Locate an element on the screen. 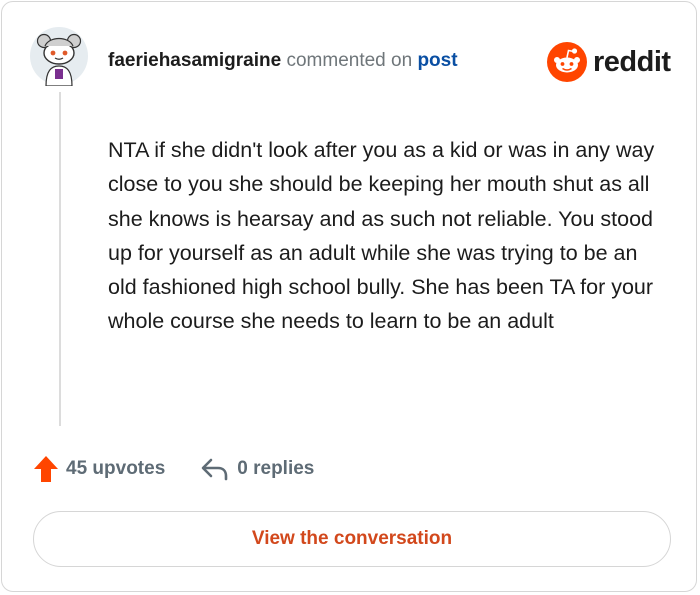  reddit-logo: reddit is located at coordinates (609, 62).